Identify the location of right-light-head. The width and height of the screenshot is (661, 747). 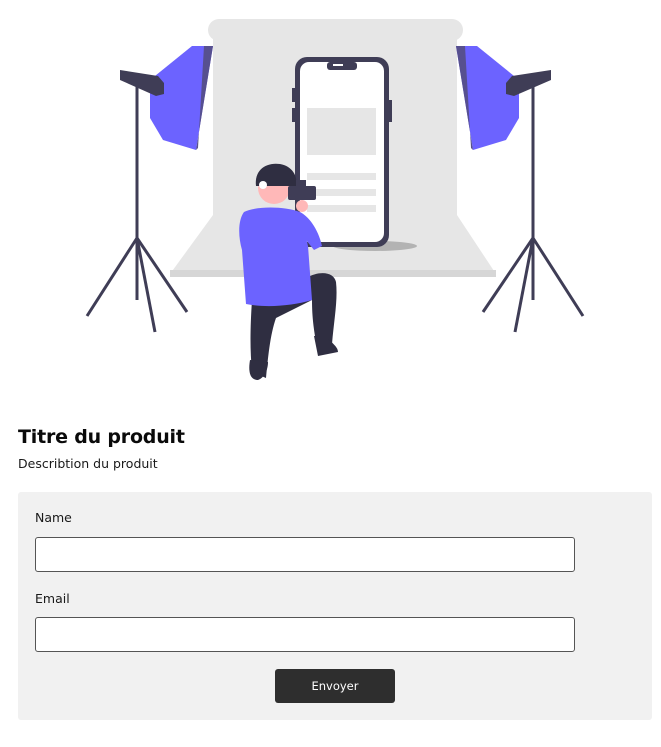
(528, 83).